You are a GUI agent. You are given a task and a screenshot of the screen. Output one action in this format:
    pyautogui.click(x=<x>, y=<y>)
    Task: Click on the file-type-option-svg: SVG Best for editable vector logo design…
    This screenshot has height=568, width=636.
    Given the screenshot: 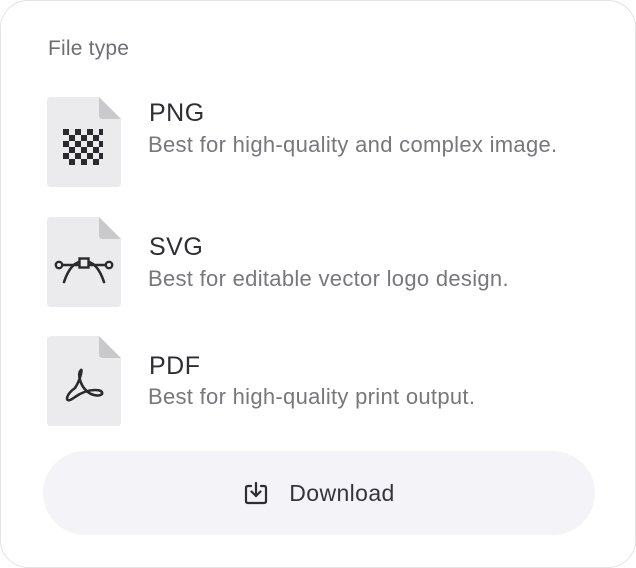 What is the action you would take?
    pyautogui.click(x=327, y=263)
    